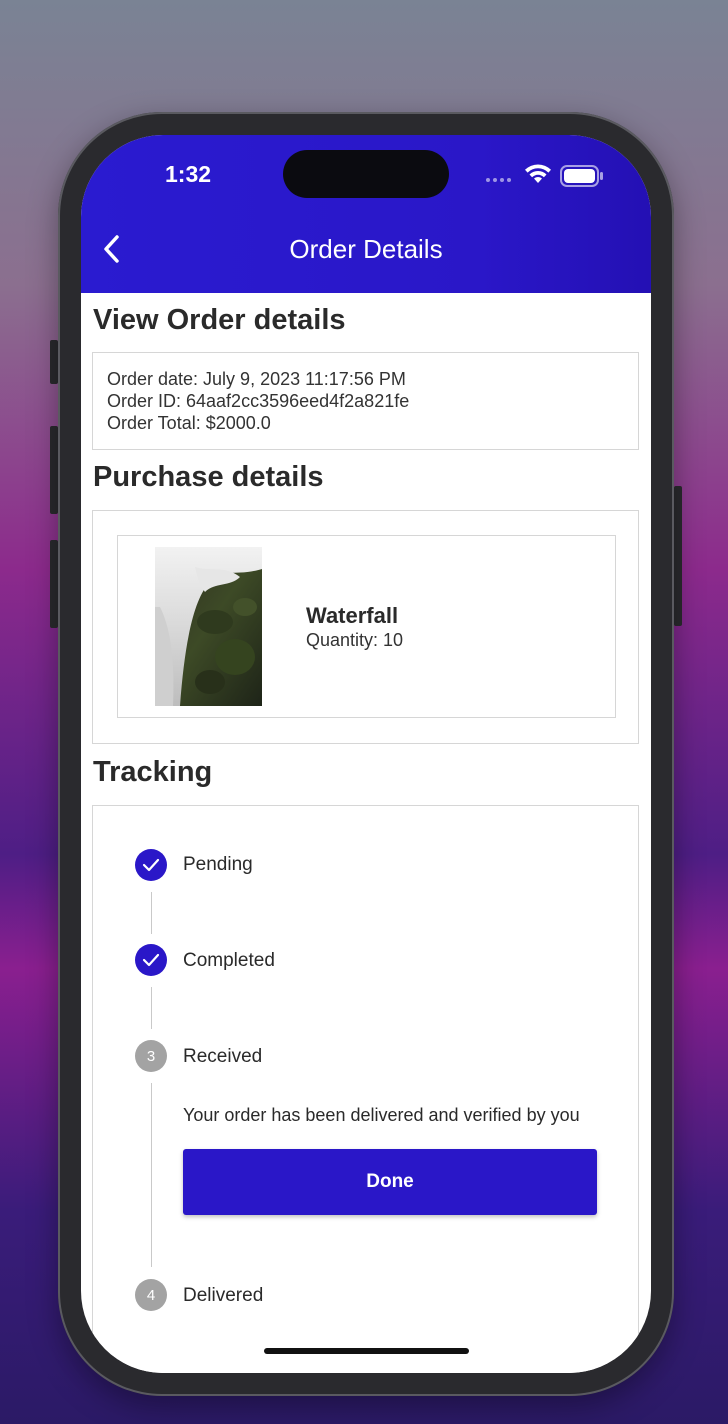  I want to click on purchase-card: Waterfall Quantity: 10, so click(365, 627).